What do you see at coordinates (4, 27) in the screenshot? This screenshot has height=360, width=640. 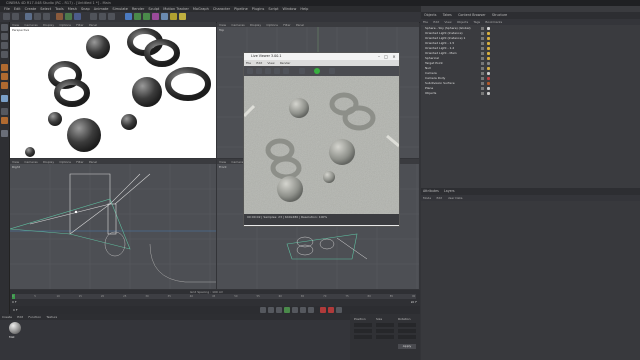 I see `make-editable-icon` at bounding box center [4, 27].